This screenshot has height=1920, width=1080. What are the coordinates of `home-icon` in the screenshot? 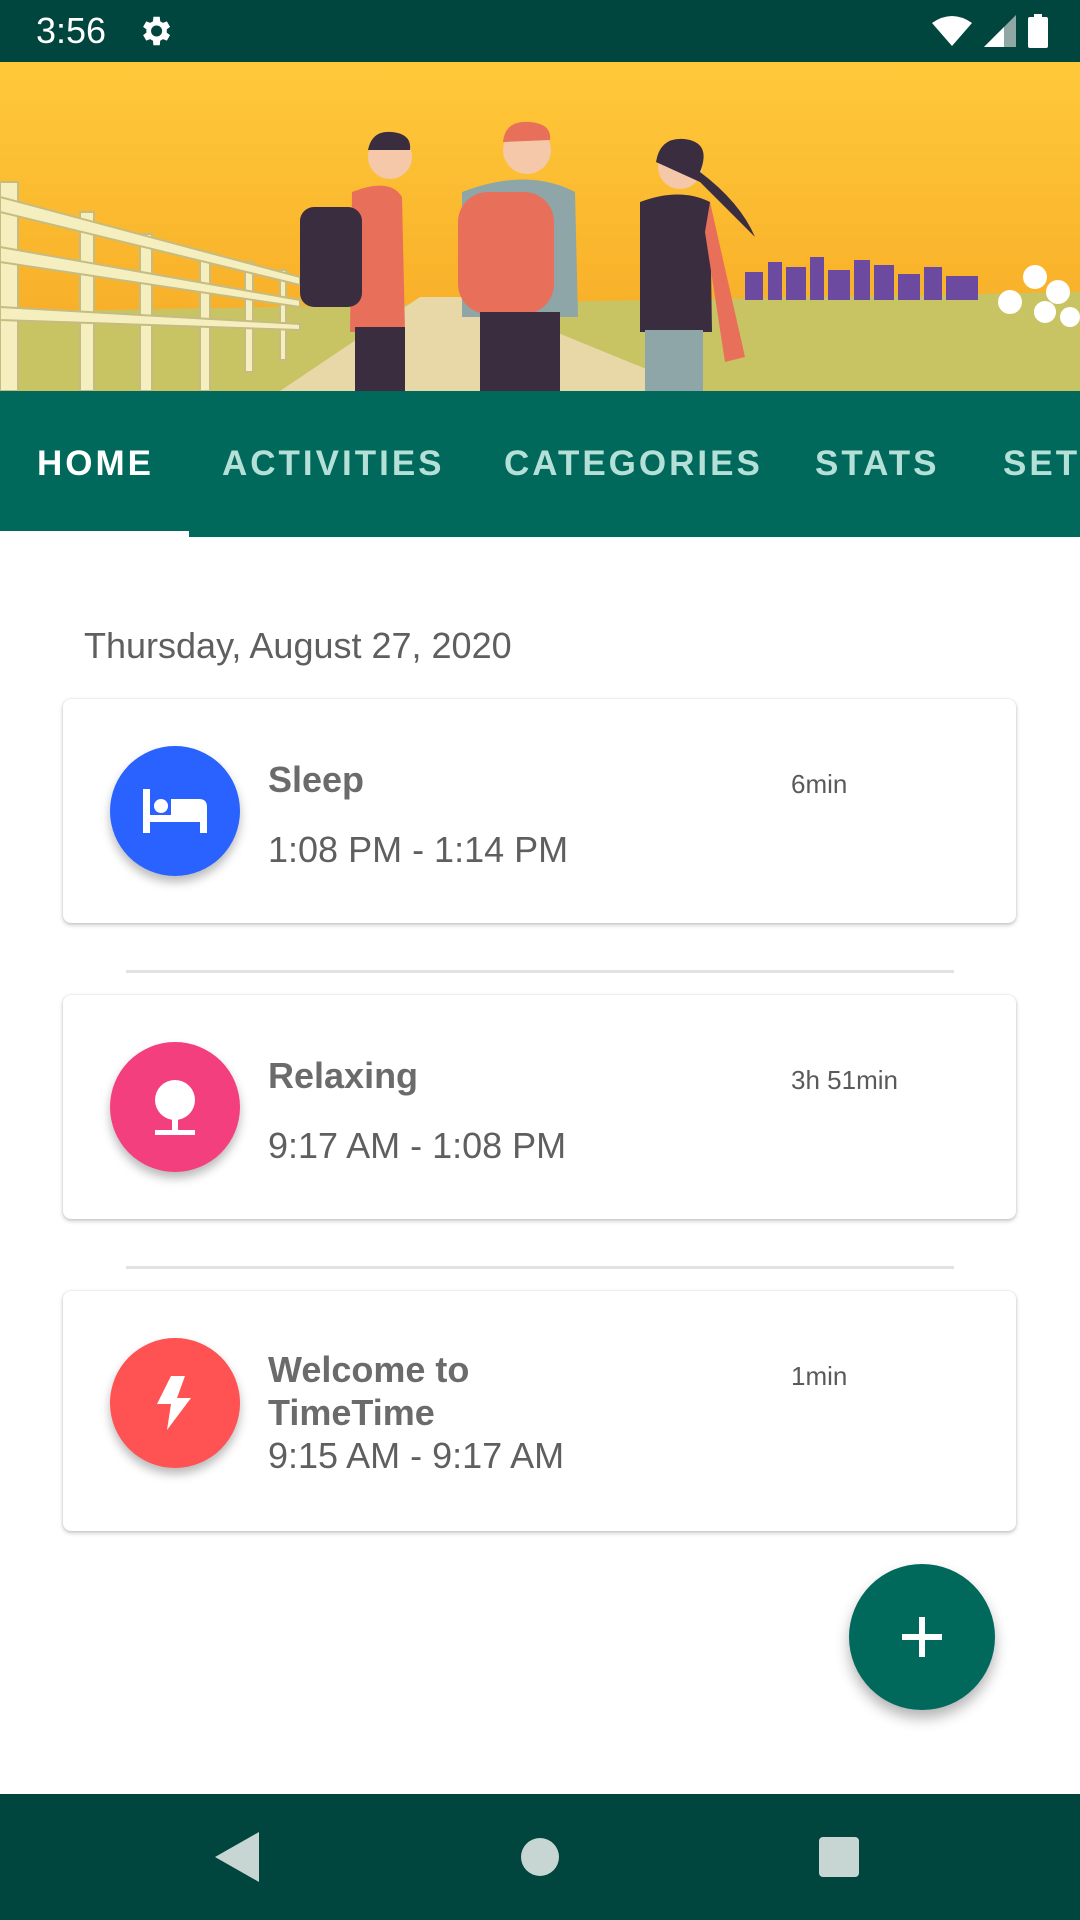 It's located at (540, 1857).